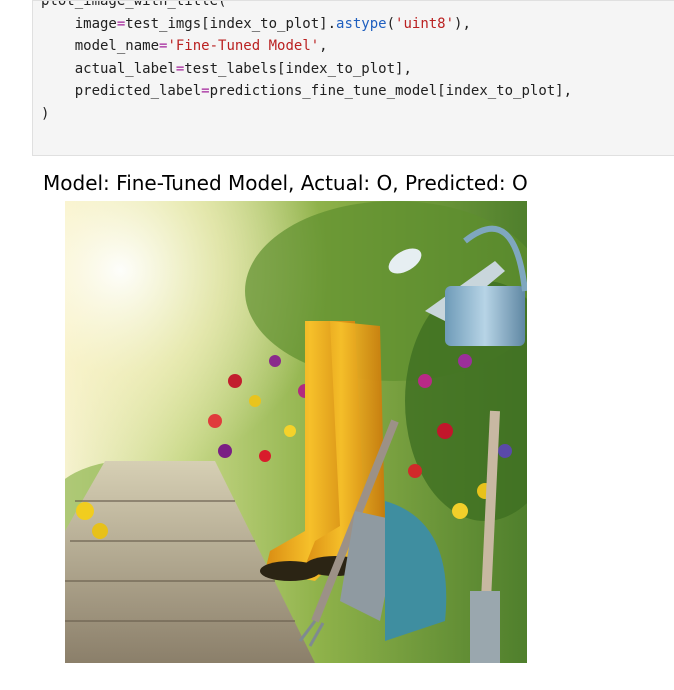 This screenshot has height=690, width=674. I want to click on code-line: ), so click(306, 114).